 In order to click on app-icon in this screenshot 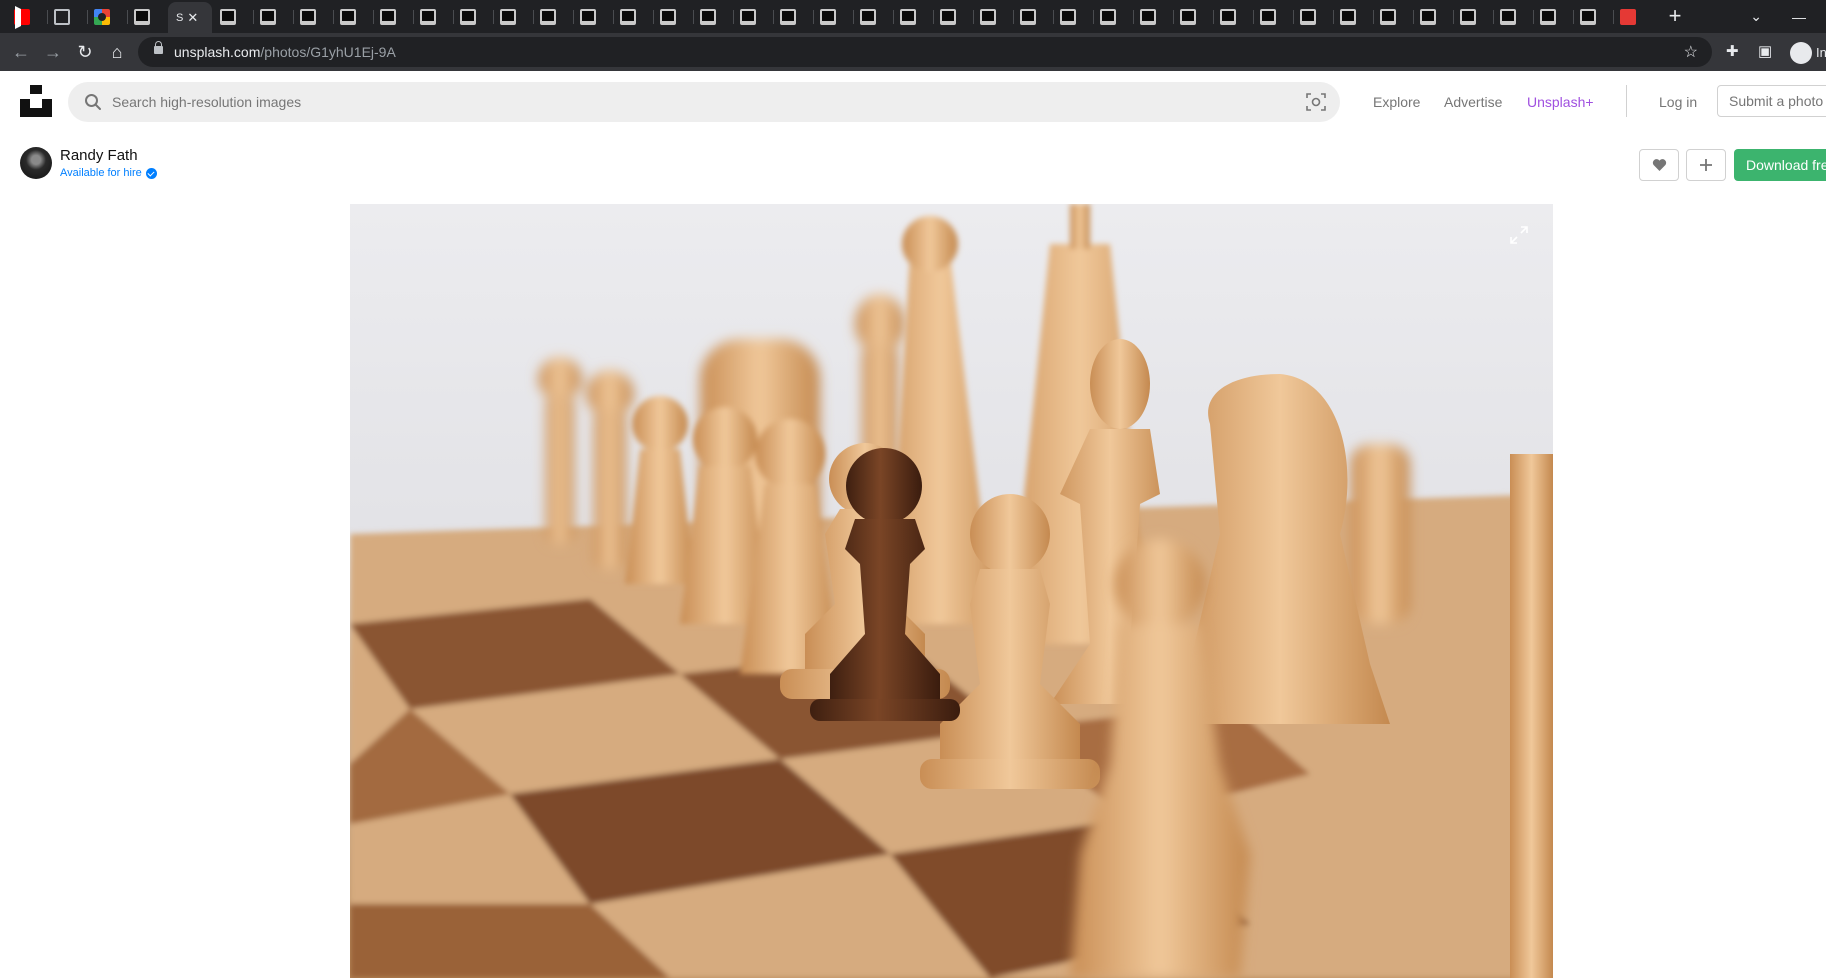, I will do `click(1628, 17)`.